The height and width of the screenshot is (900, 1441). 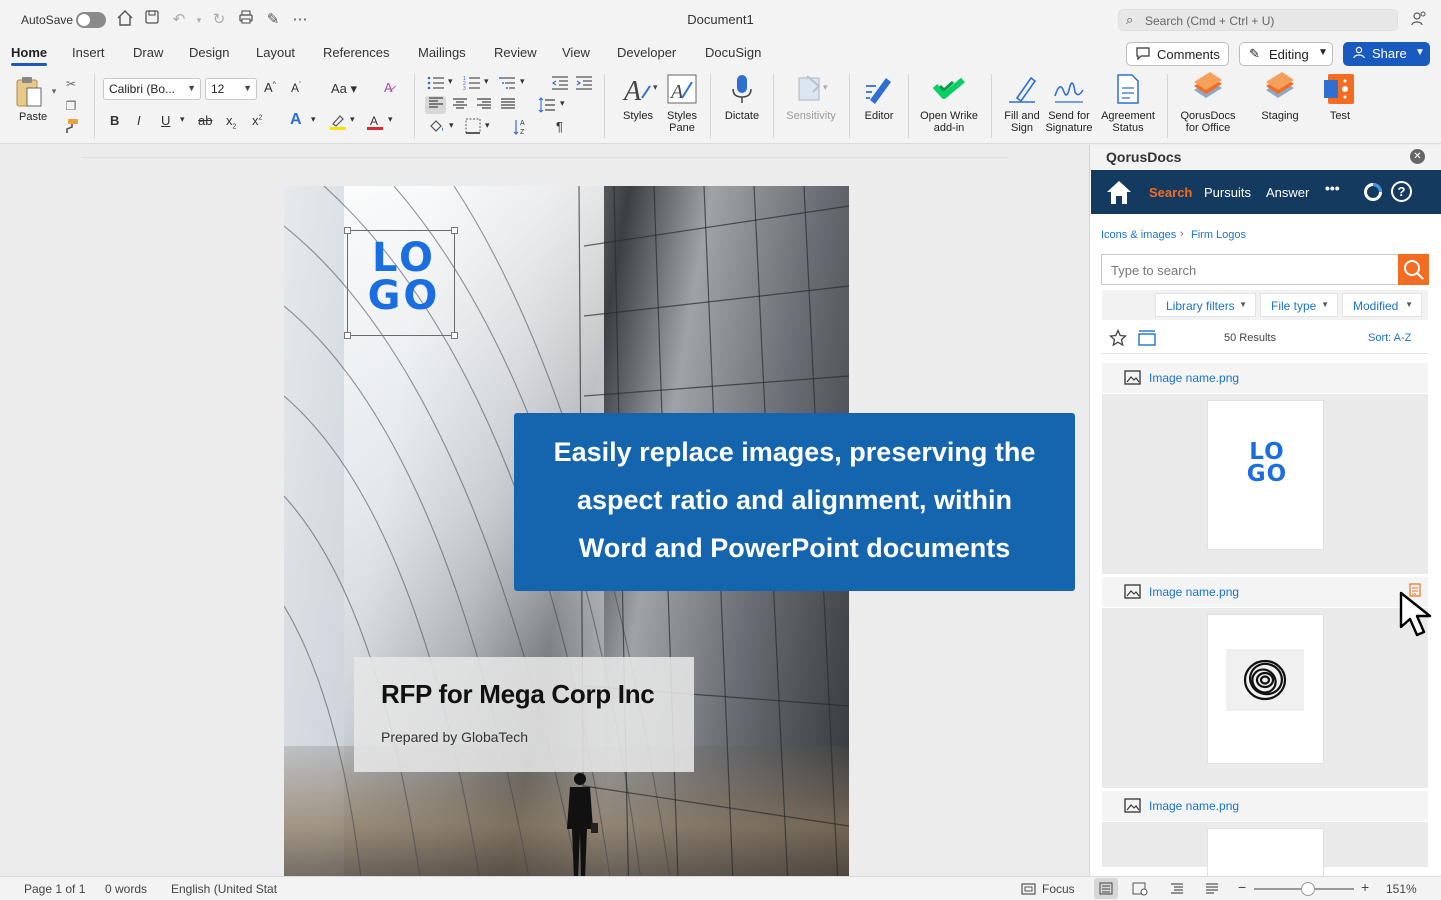 I want to click on file-type-dropdown: File type ▼, so click(x=1299, y=305).